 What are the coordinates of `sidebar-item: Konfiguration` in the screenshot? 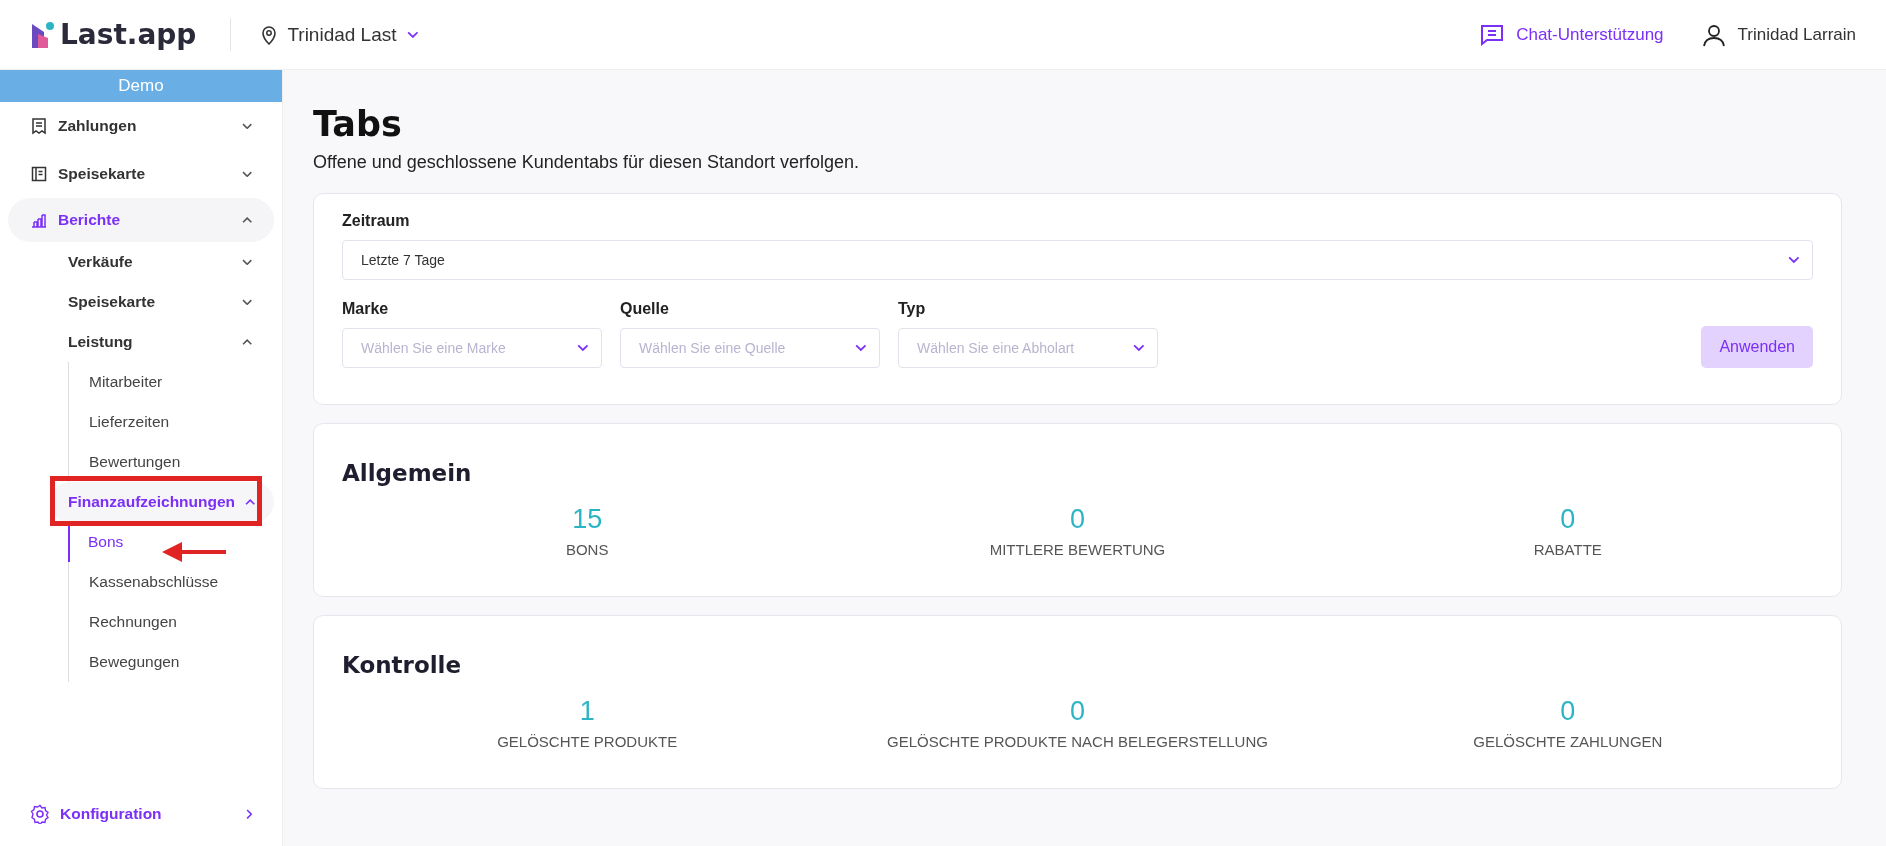 It's located at (141, 814).